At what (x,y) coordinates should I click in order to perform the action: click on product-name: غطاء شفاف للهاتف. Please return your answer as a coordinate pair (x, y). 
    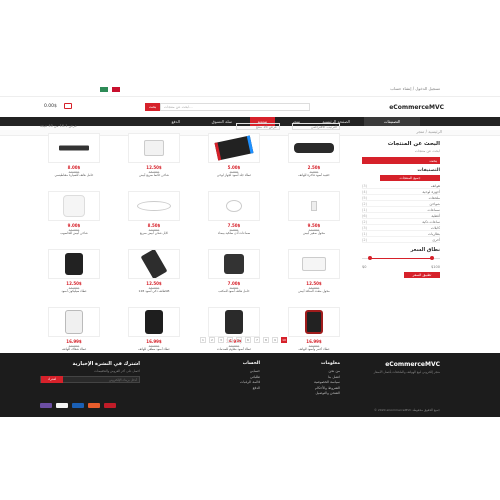
    Looking at the image, I should click on (74, 349).